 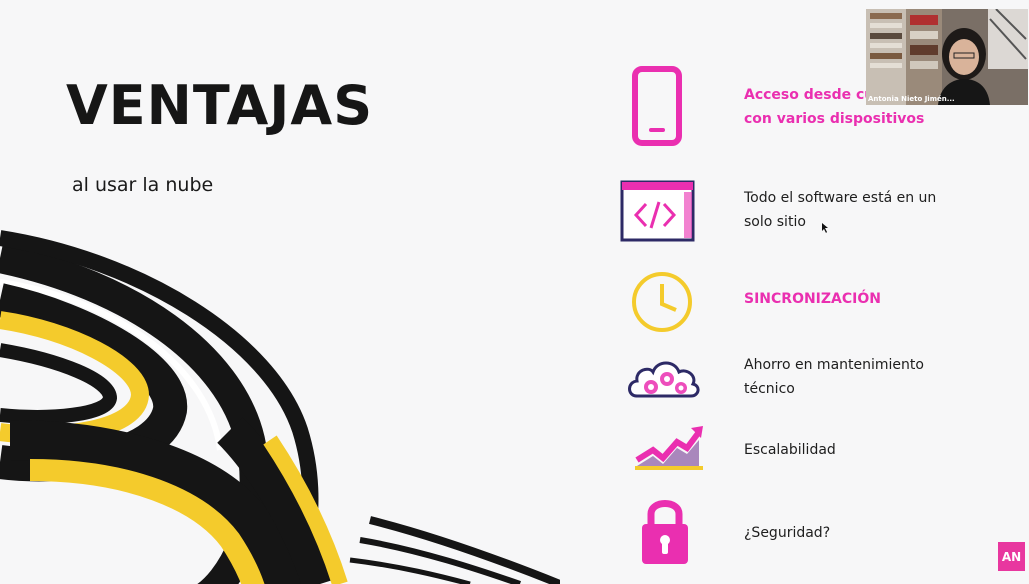 What do you see at coordinates (143, 185) in the screenshot?
I see `slide-subtitle: al usar la nube` at bounding box center [143, 185].